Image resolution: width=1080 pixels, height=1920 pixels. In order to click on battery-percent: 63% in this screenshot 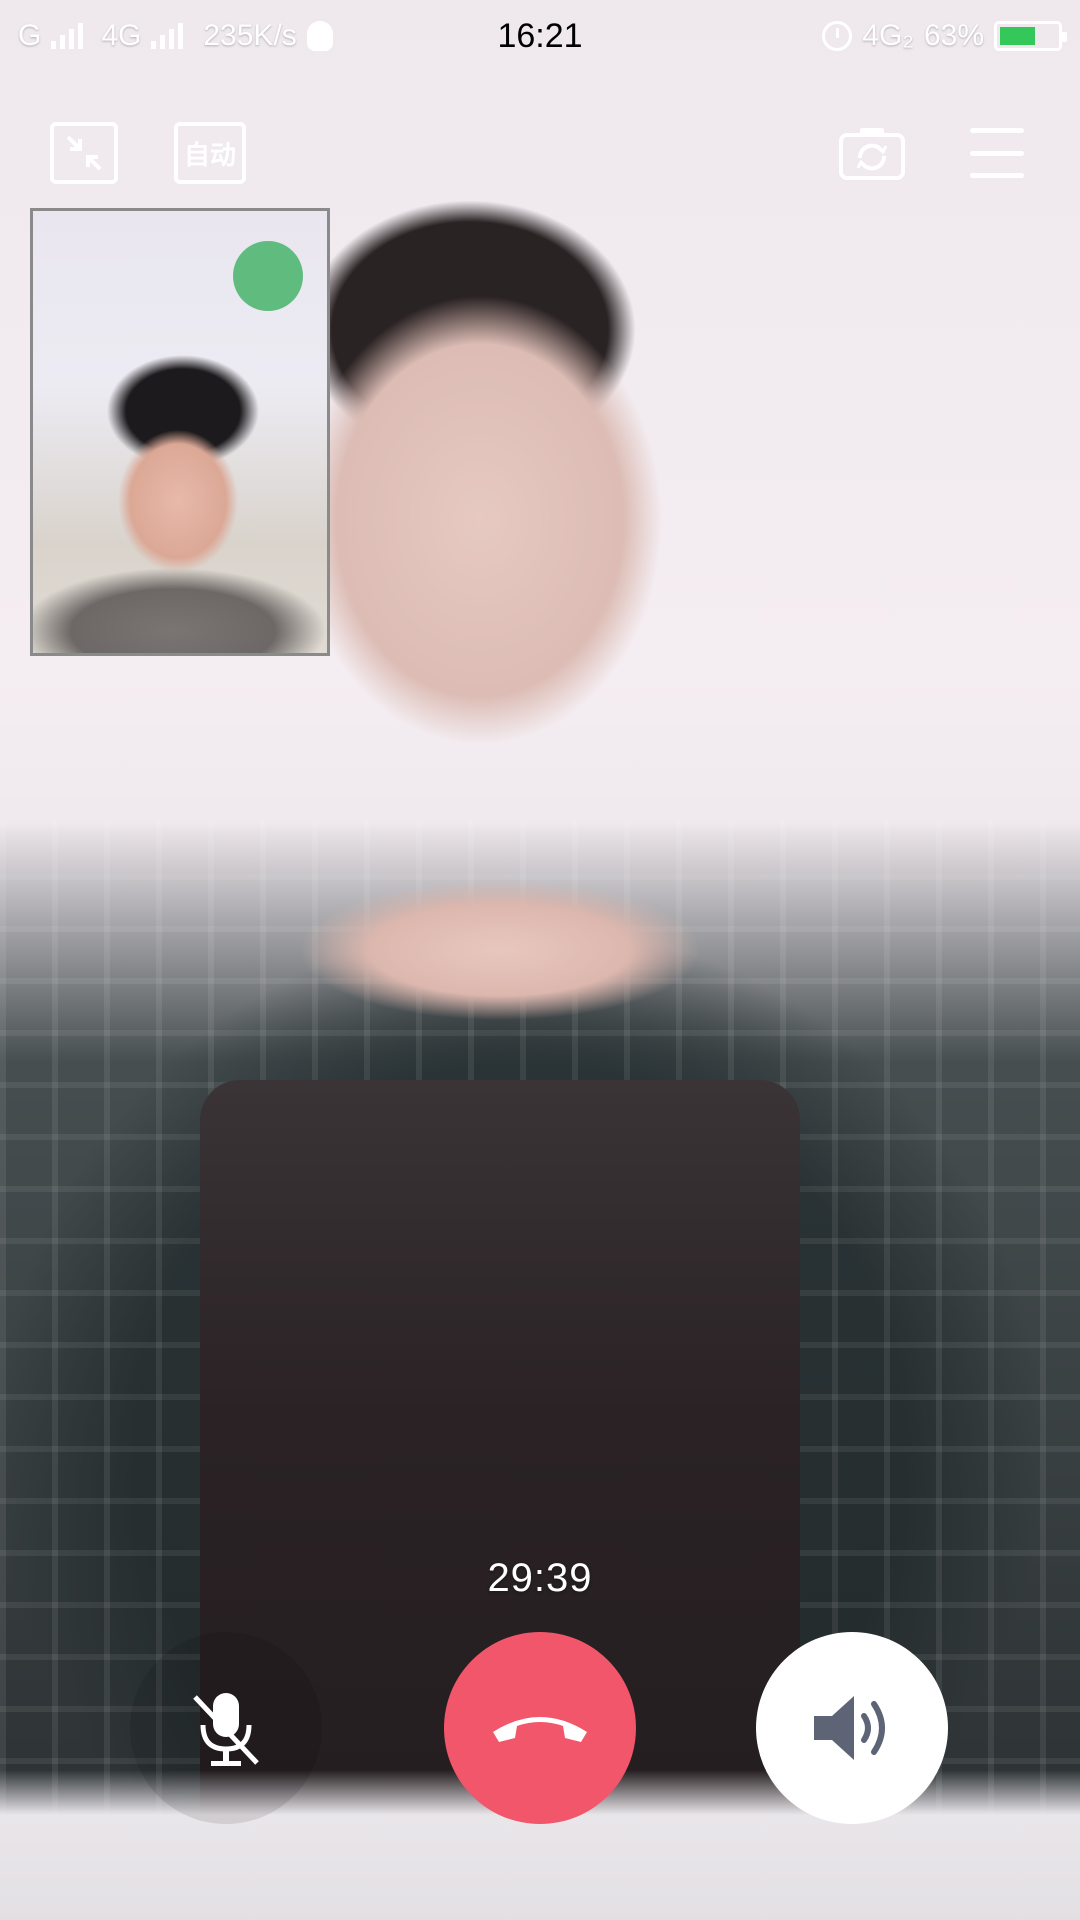, I will do `click(953, 35)`.